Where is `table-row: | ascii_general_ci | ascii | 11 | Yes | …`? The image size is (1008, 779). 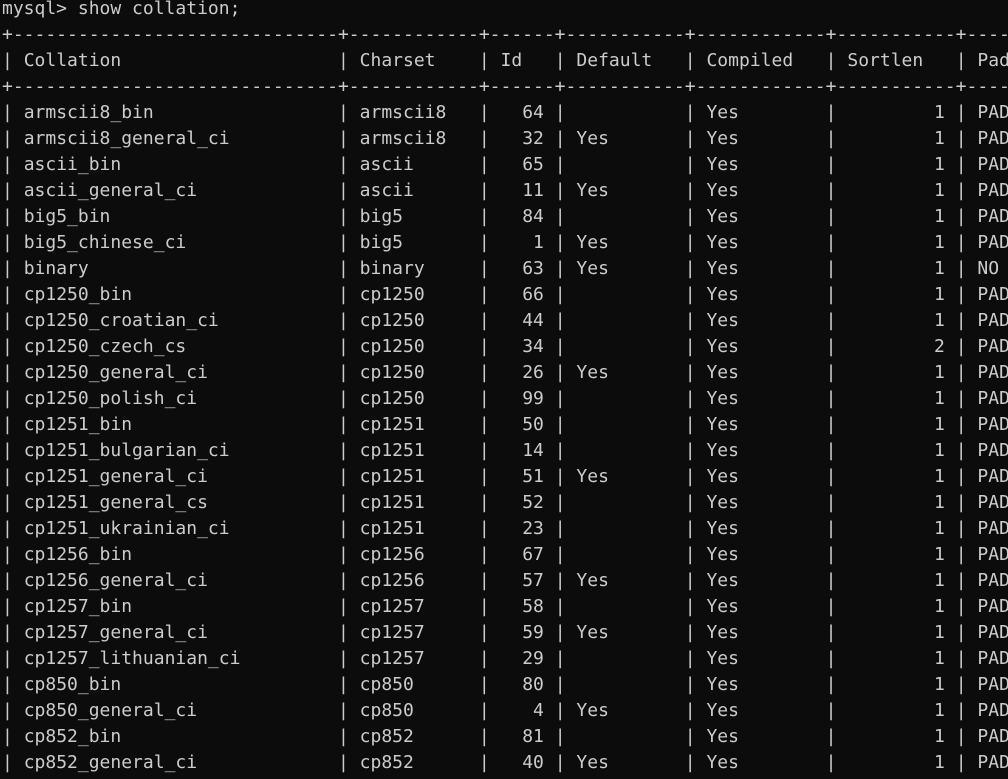
table-row: | ascii_general_ci | ascii | 11 | Yes | … is located at coordinates (505, 191).